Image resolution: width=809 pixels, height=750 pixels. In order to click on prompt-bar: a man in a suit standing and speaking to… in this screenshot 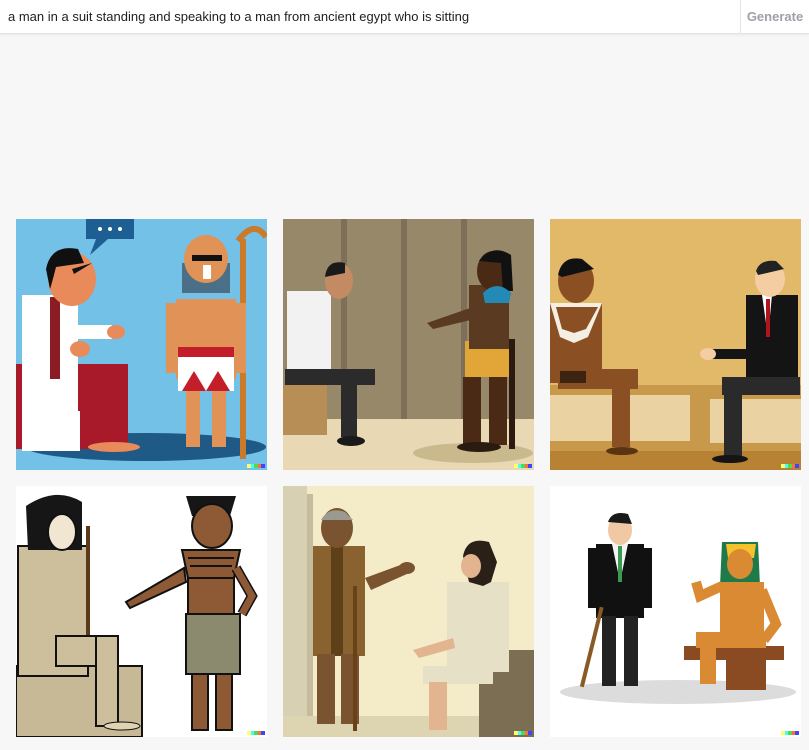, I will do `click(404, 17)`.